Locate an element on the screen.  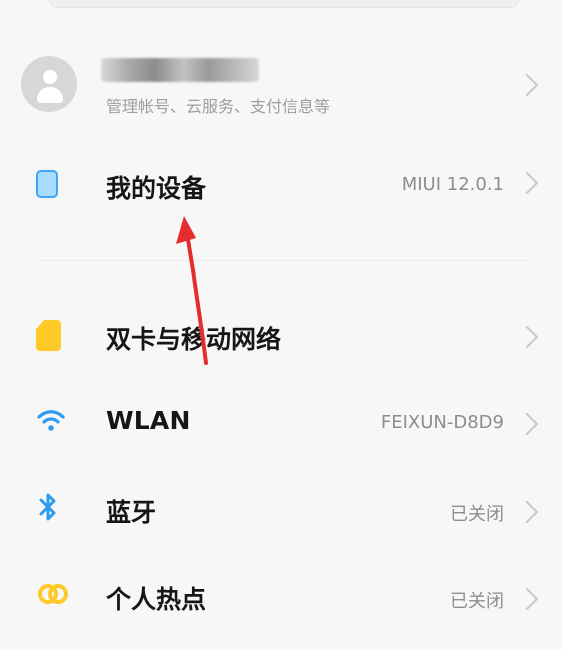
sim-network-title: 双卡与移动网络 is located at coordinates (194, 339).